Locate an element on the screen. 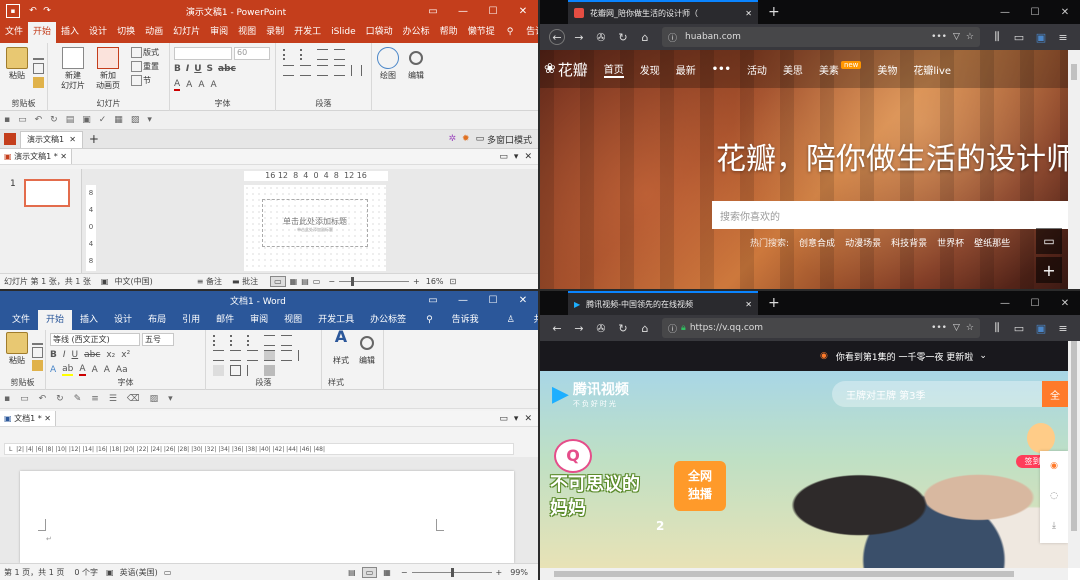  title-placeholder: 单击此处添加标题 单击此处添加副标题 is located at coordinates (315, 223).